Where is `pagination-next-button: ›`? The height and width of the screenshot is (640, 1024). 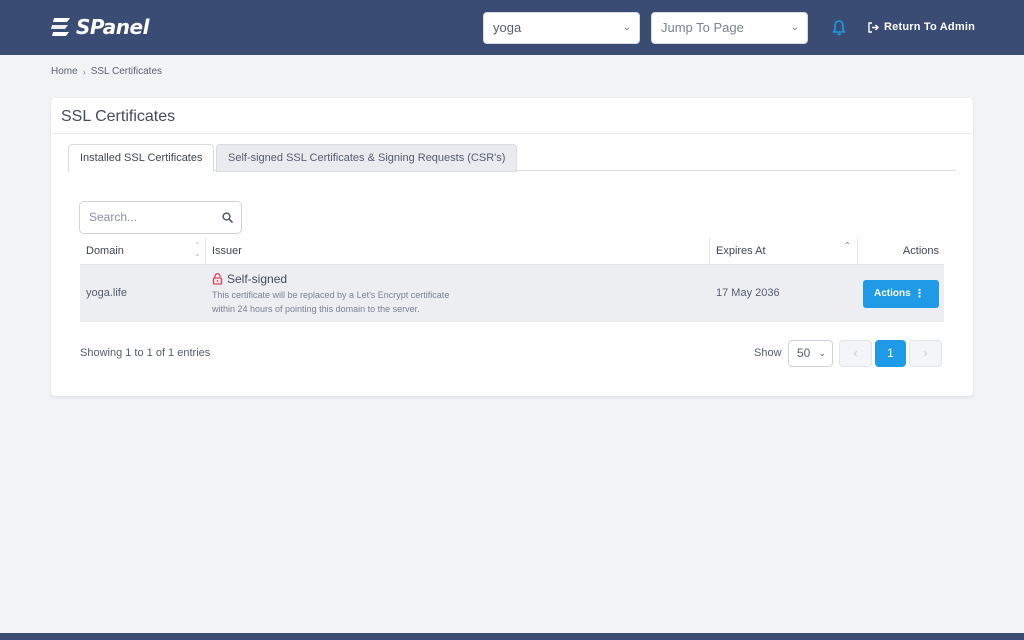 pagination-next-button: › is located at coordinates (925, 353).